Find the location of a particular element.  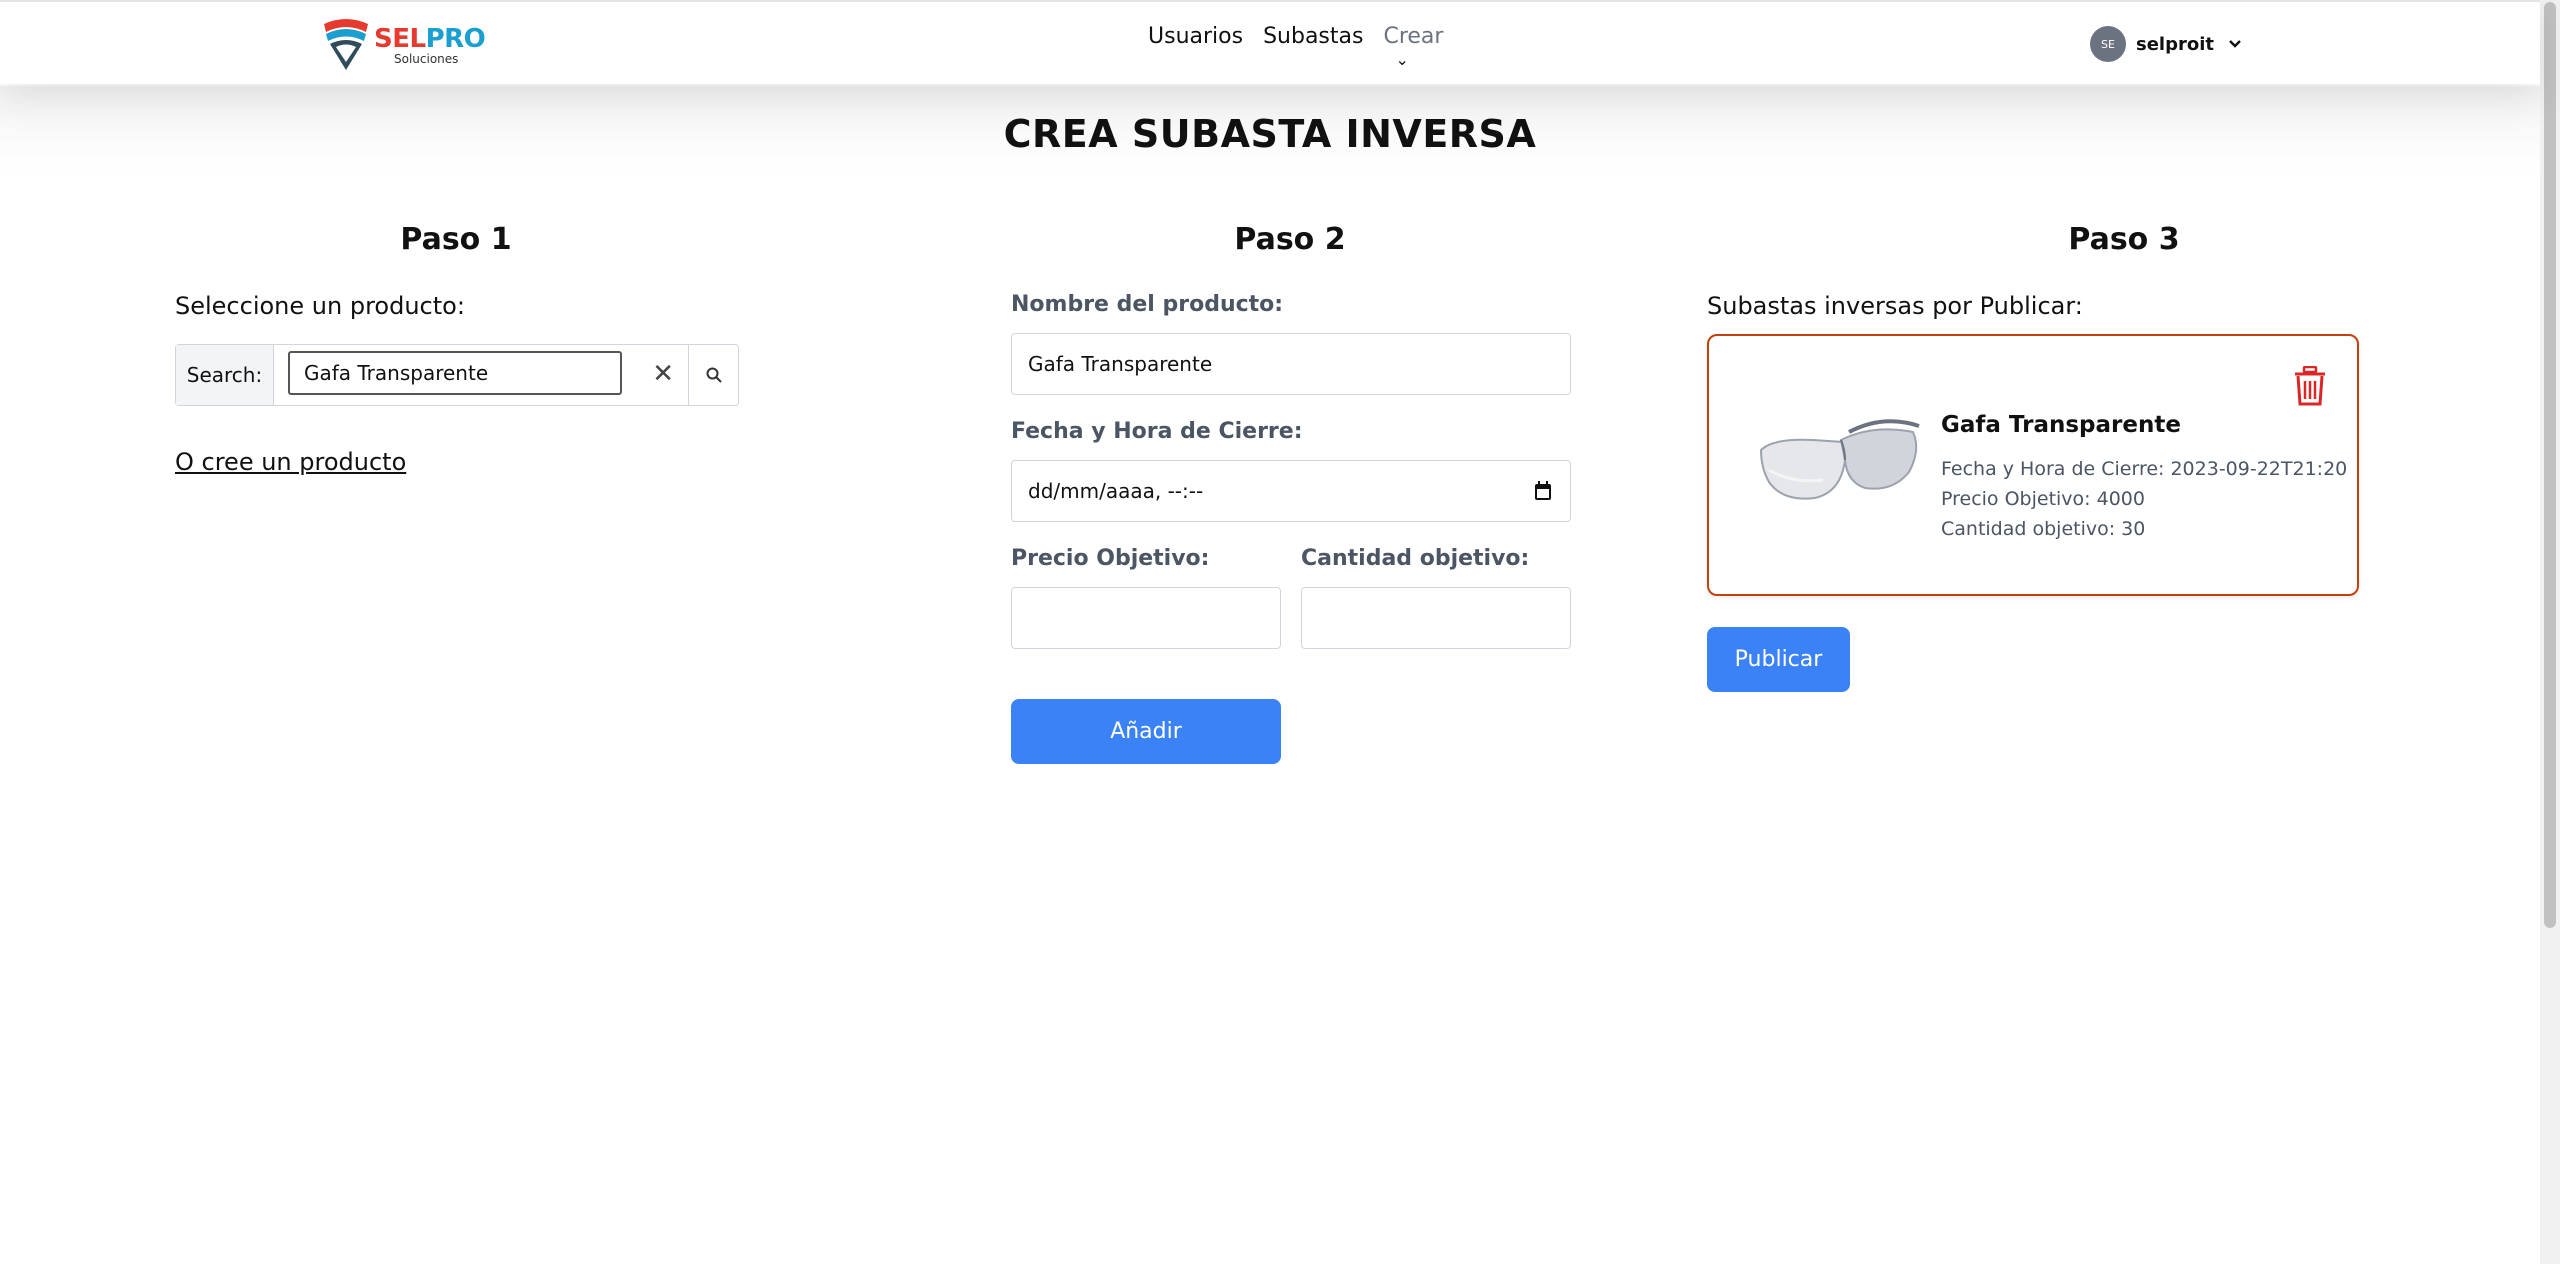

product-name-label: Nombre del producto: is located at coordinates (1147, 304).